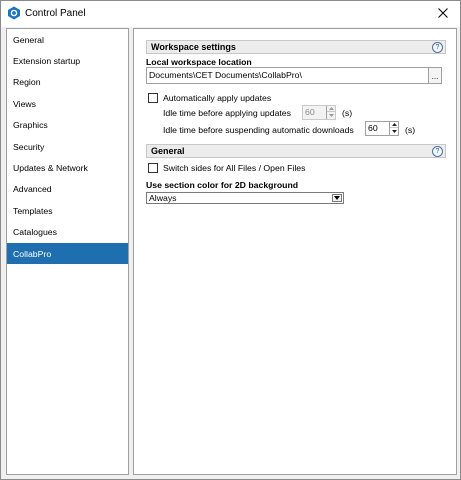  I want to click on bg-color-value: Always, so click(163, 198).